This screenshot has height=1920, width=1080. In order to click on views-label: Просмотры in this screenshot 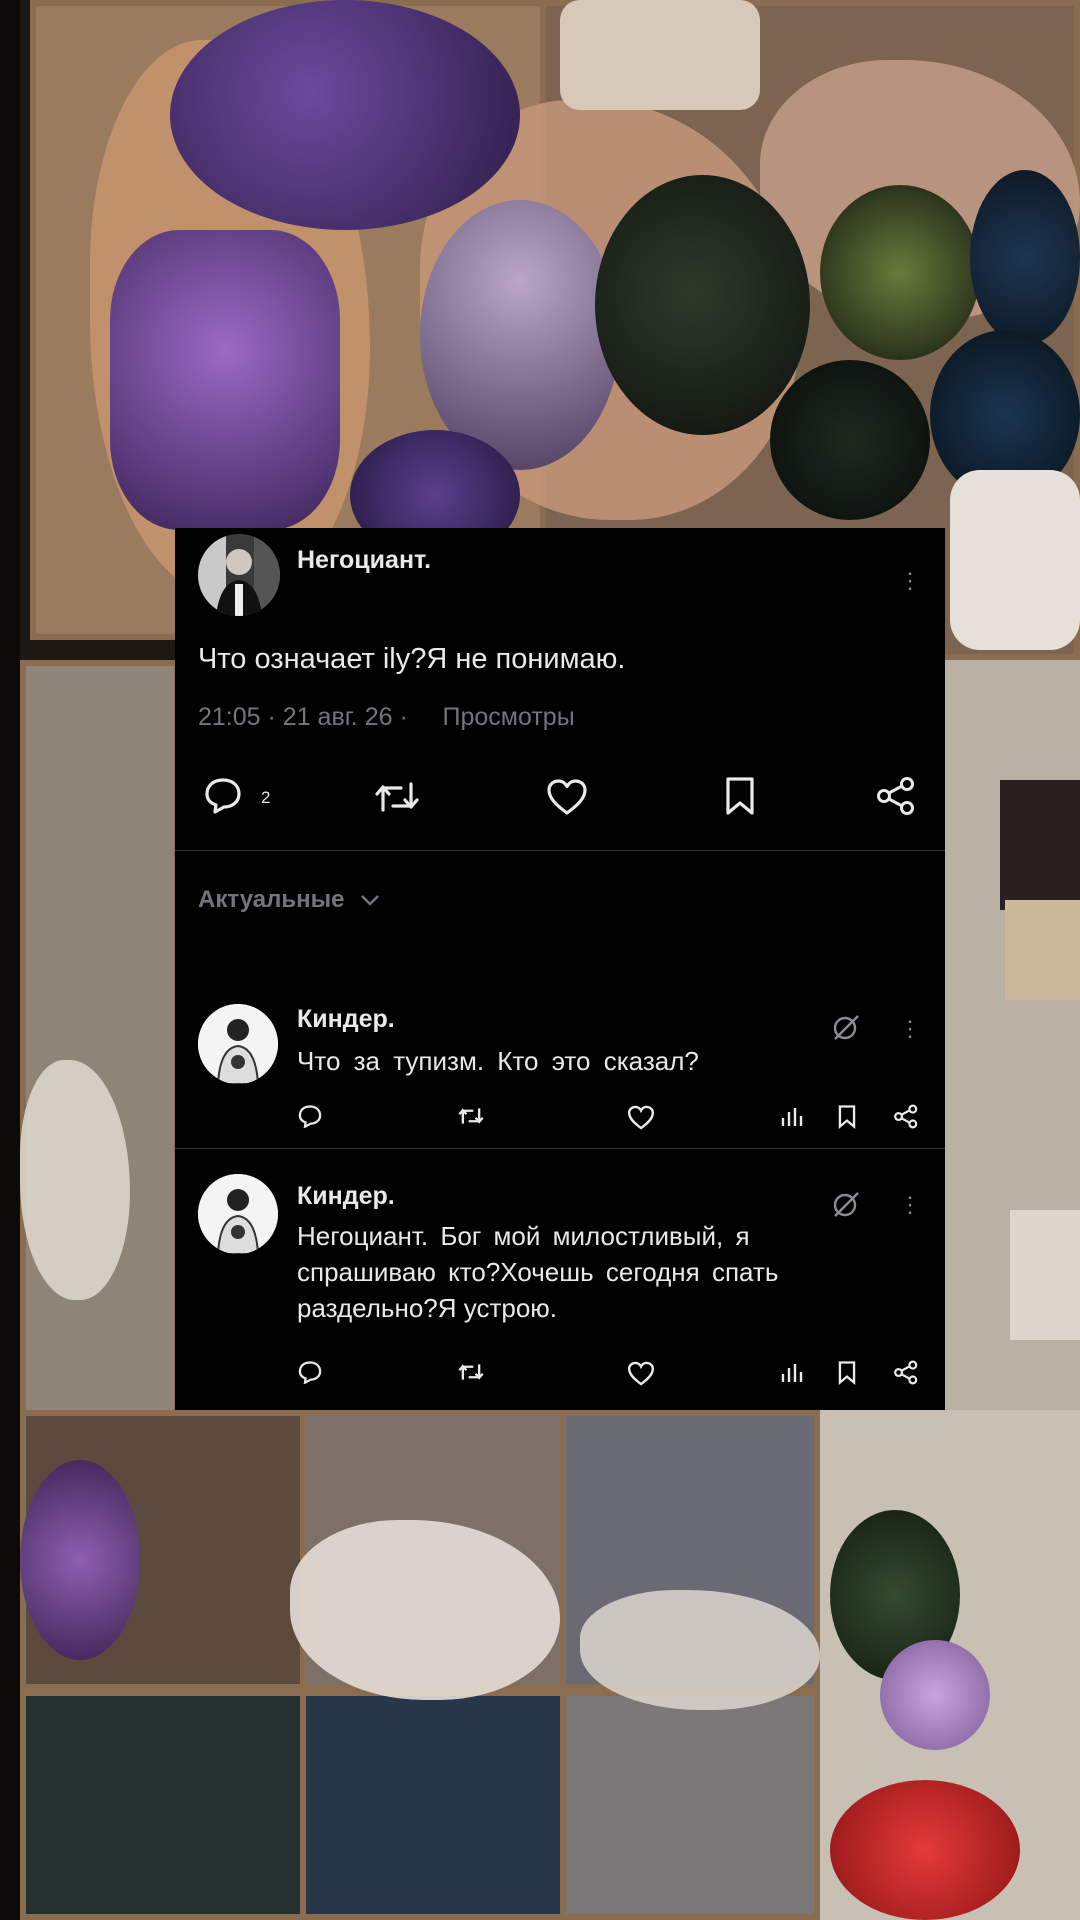, I will do `click(509, 717)`.